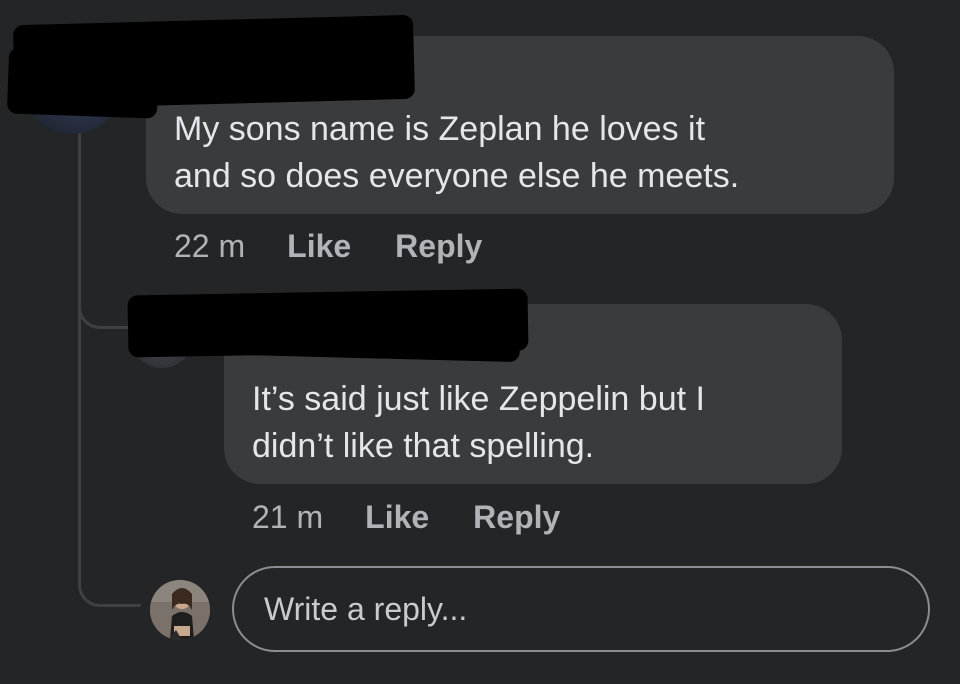 Image resolution: width=960 pixels, height=684 pixels. Describe the element at coordinates (440, 129) in the screenshot. I see `comment-text-line: My sons name is Zeplan he loves it` at that location.